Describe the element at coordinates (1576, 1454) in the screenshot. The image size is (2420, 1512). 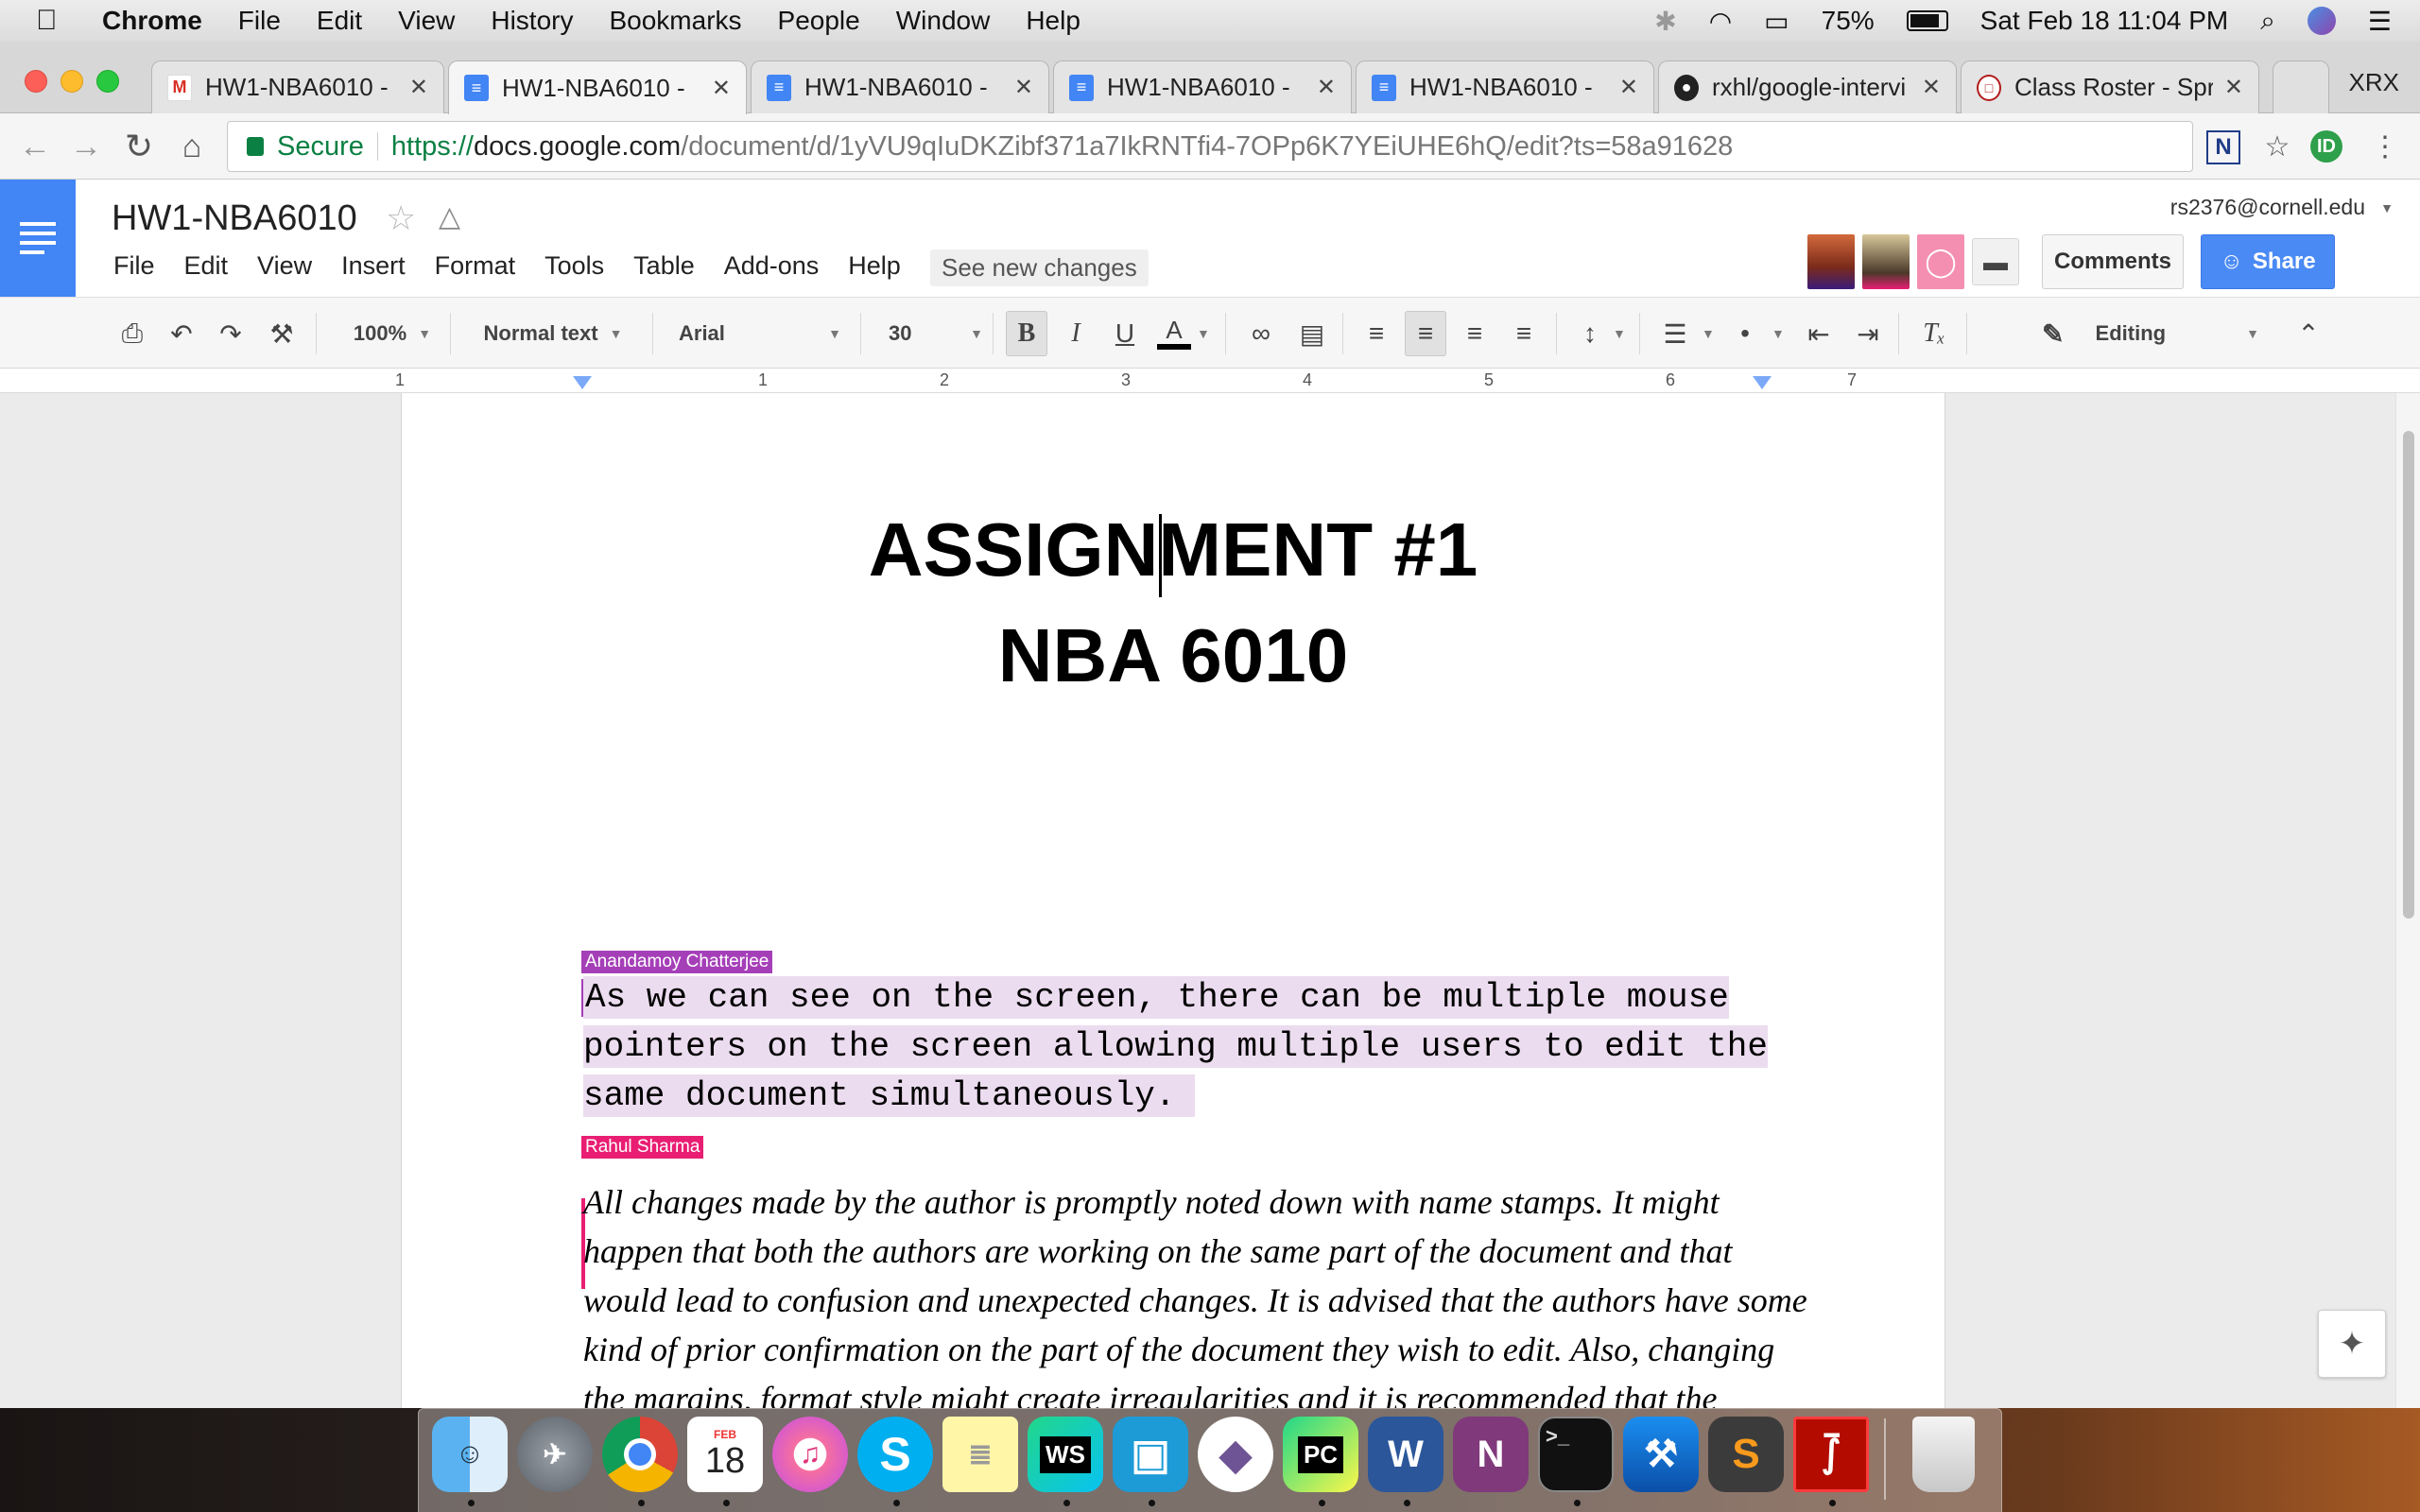
I see `terminal-icon: >_` at that location.